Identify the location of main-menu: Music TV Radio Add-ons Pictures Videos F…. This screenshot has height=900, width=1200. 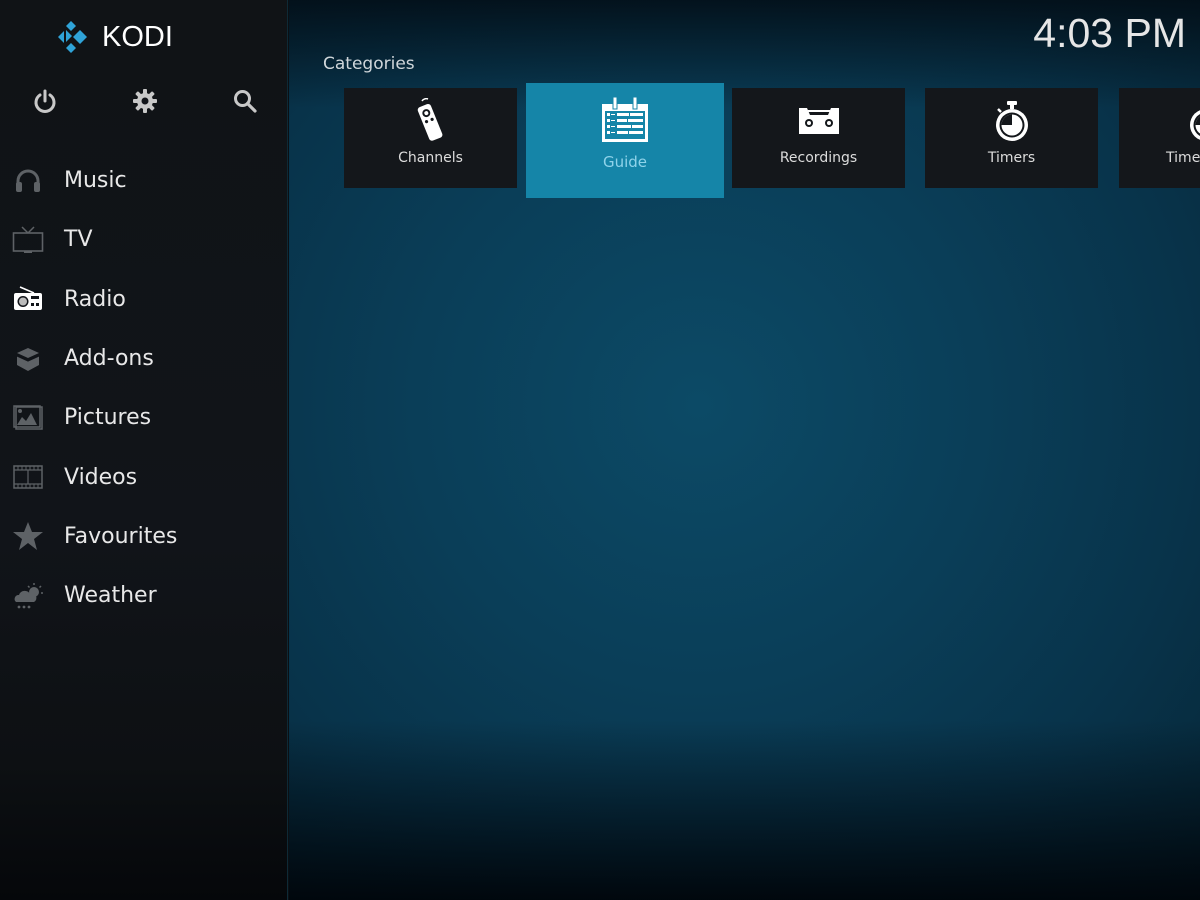
(144, 388).